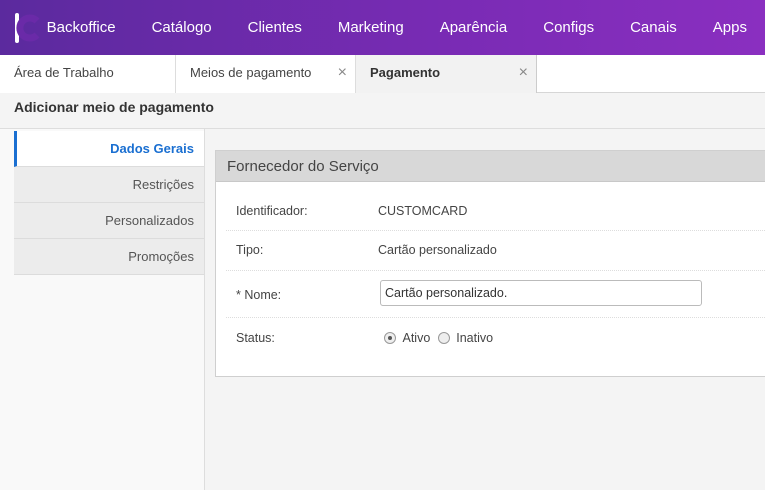 The image size is (765, 490). Describe the element at coordinates (27, 27) in the screenshot. I see `brand-logo-icon` at that location.